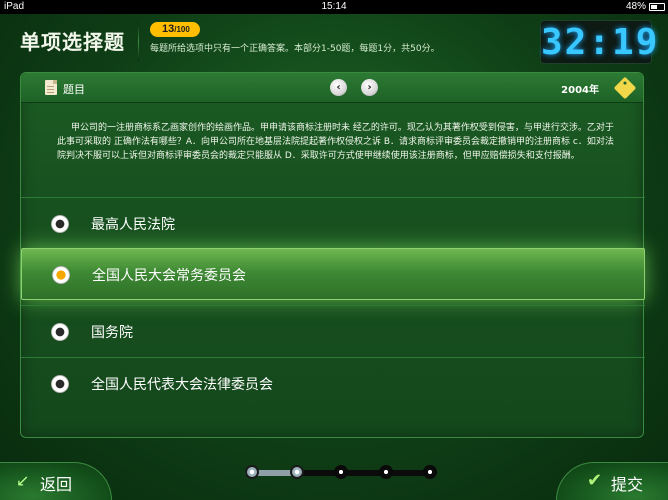  Describe the element at coordinates (333, 274) in the screenshot. I see `answer-option-2: 全国人民大会常务委员会` at that location.